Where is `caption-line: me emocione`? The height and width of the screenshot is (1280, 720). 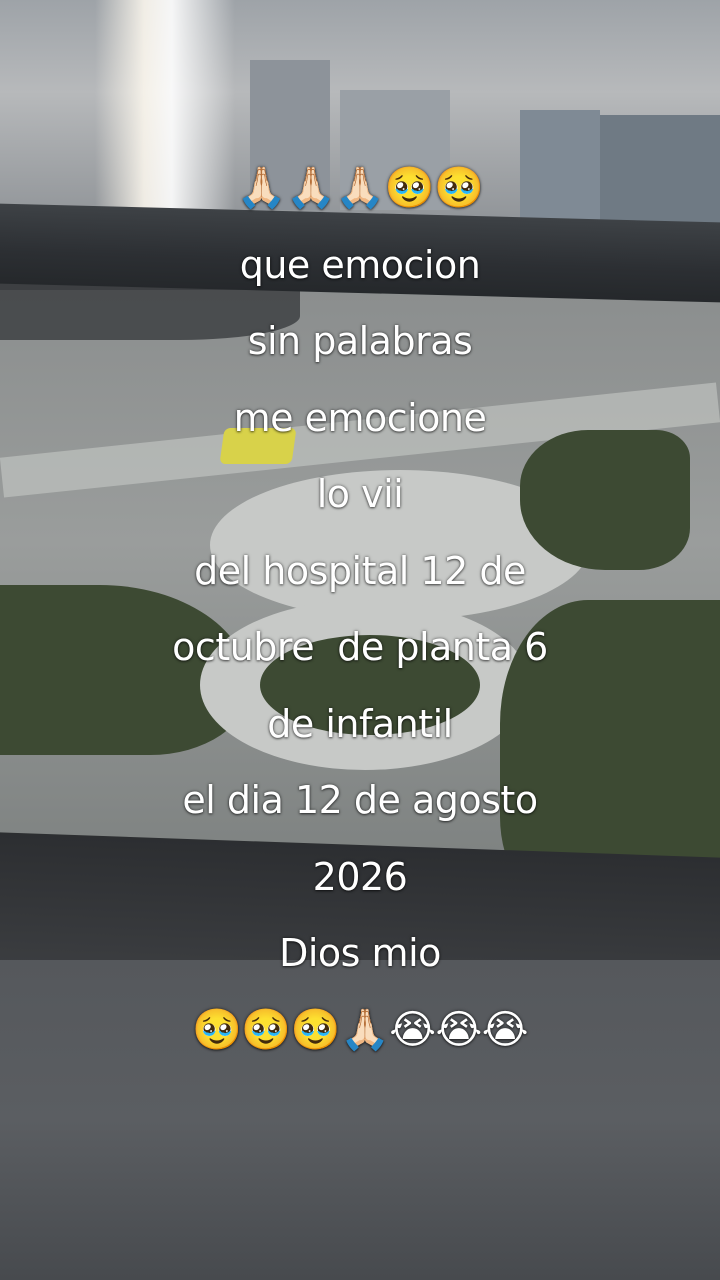
caption-line: me emocione is located at coordinates (360, 417).